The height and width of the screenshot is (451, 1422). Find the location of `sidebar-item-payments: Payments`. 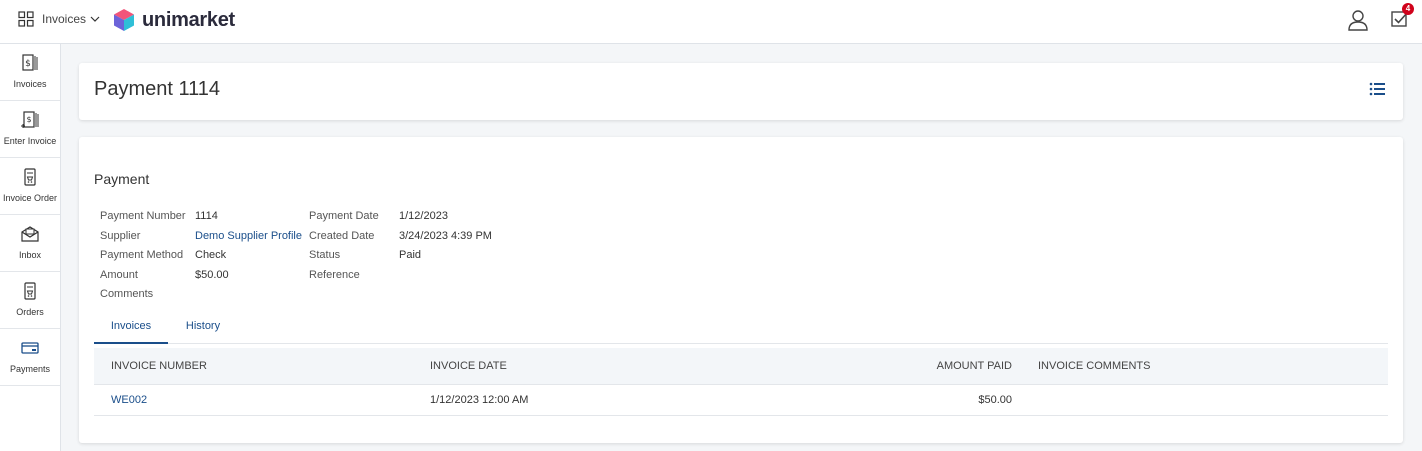

sidebar-item-payments: Payments is located at coordinates (30, 357).